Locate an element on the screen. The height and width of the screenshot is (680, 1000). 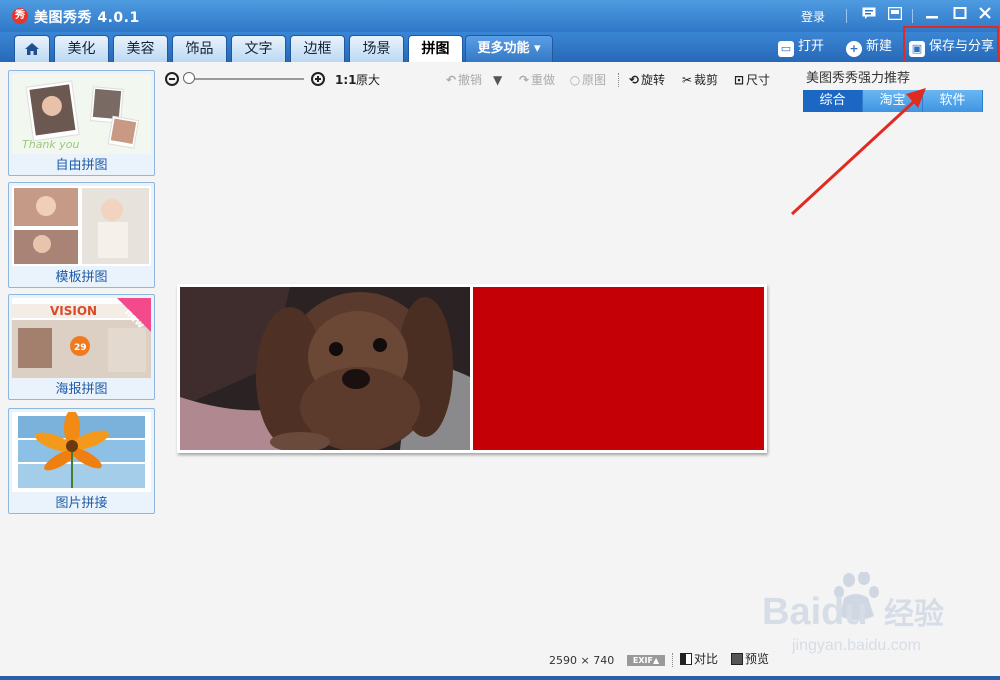
app-logo-icon: 秀 is located at coordinates (20, 16).